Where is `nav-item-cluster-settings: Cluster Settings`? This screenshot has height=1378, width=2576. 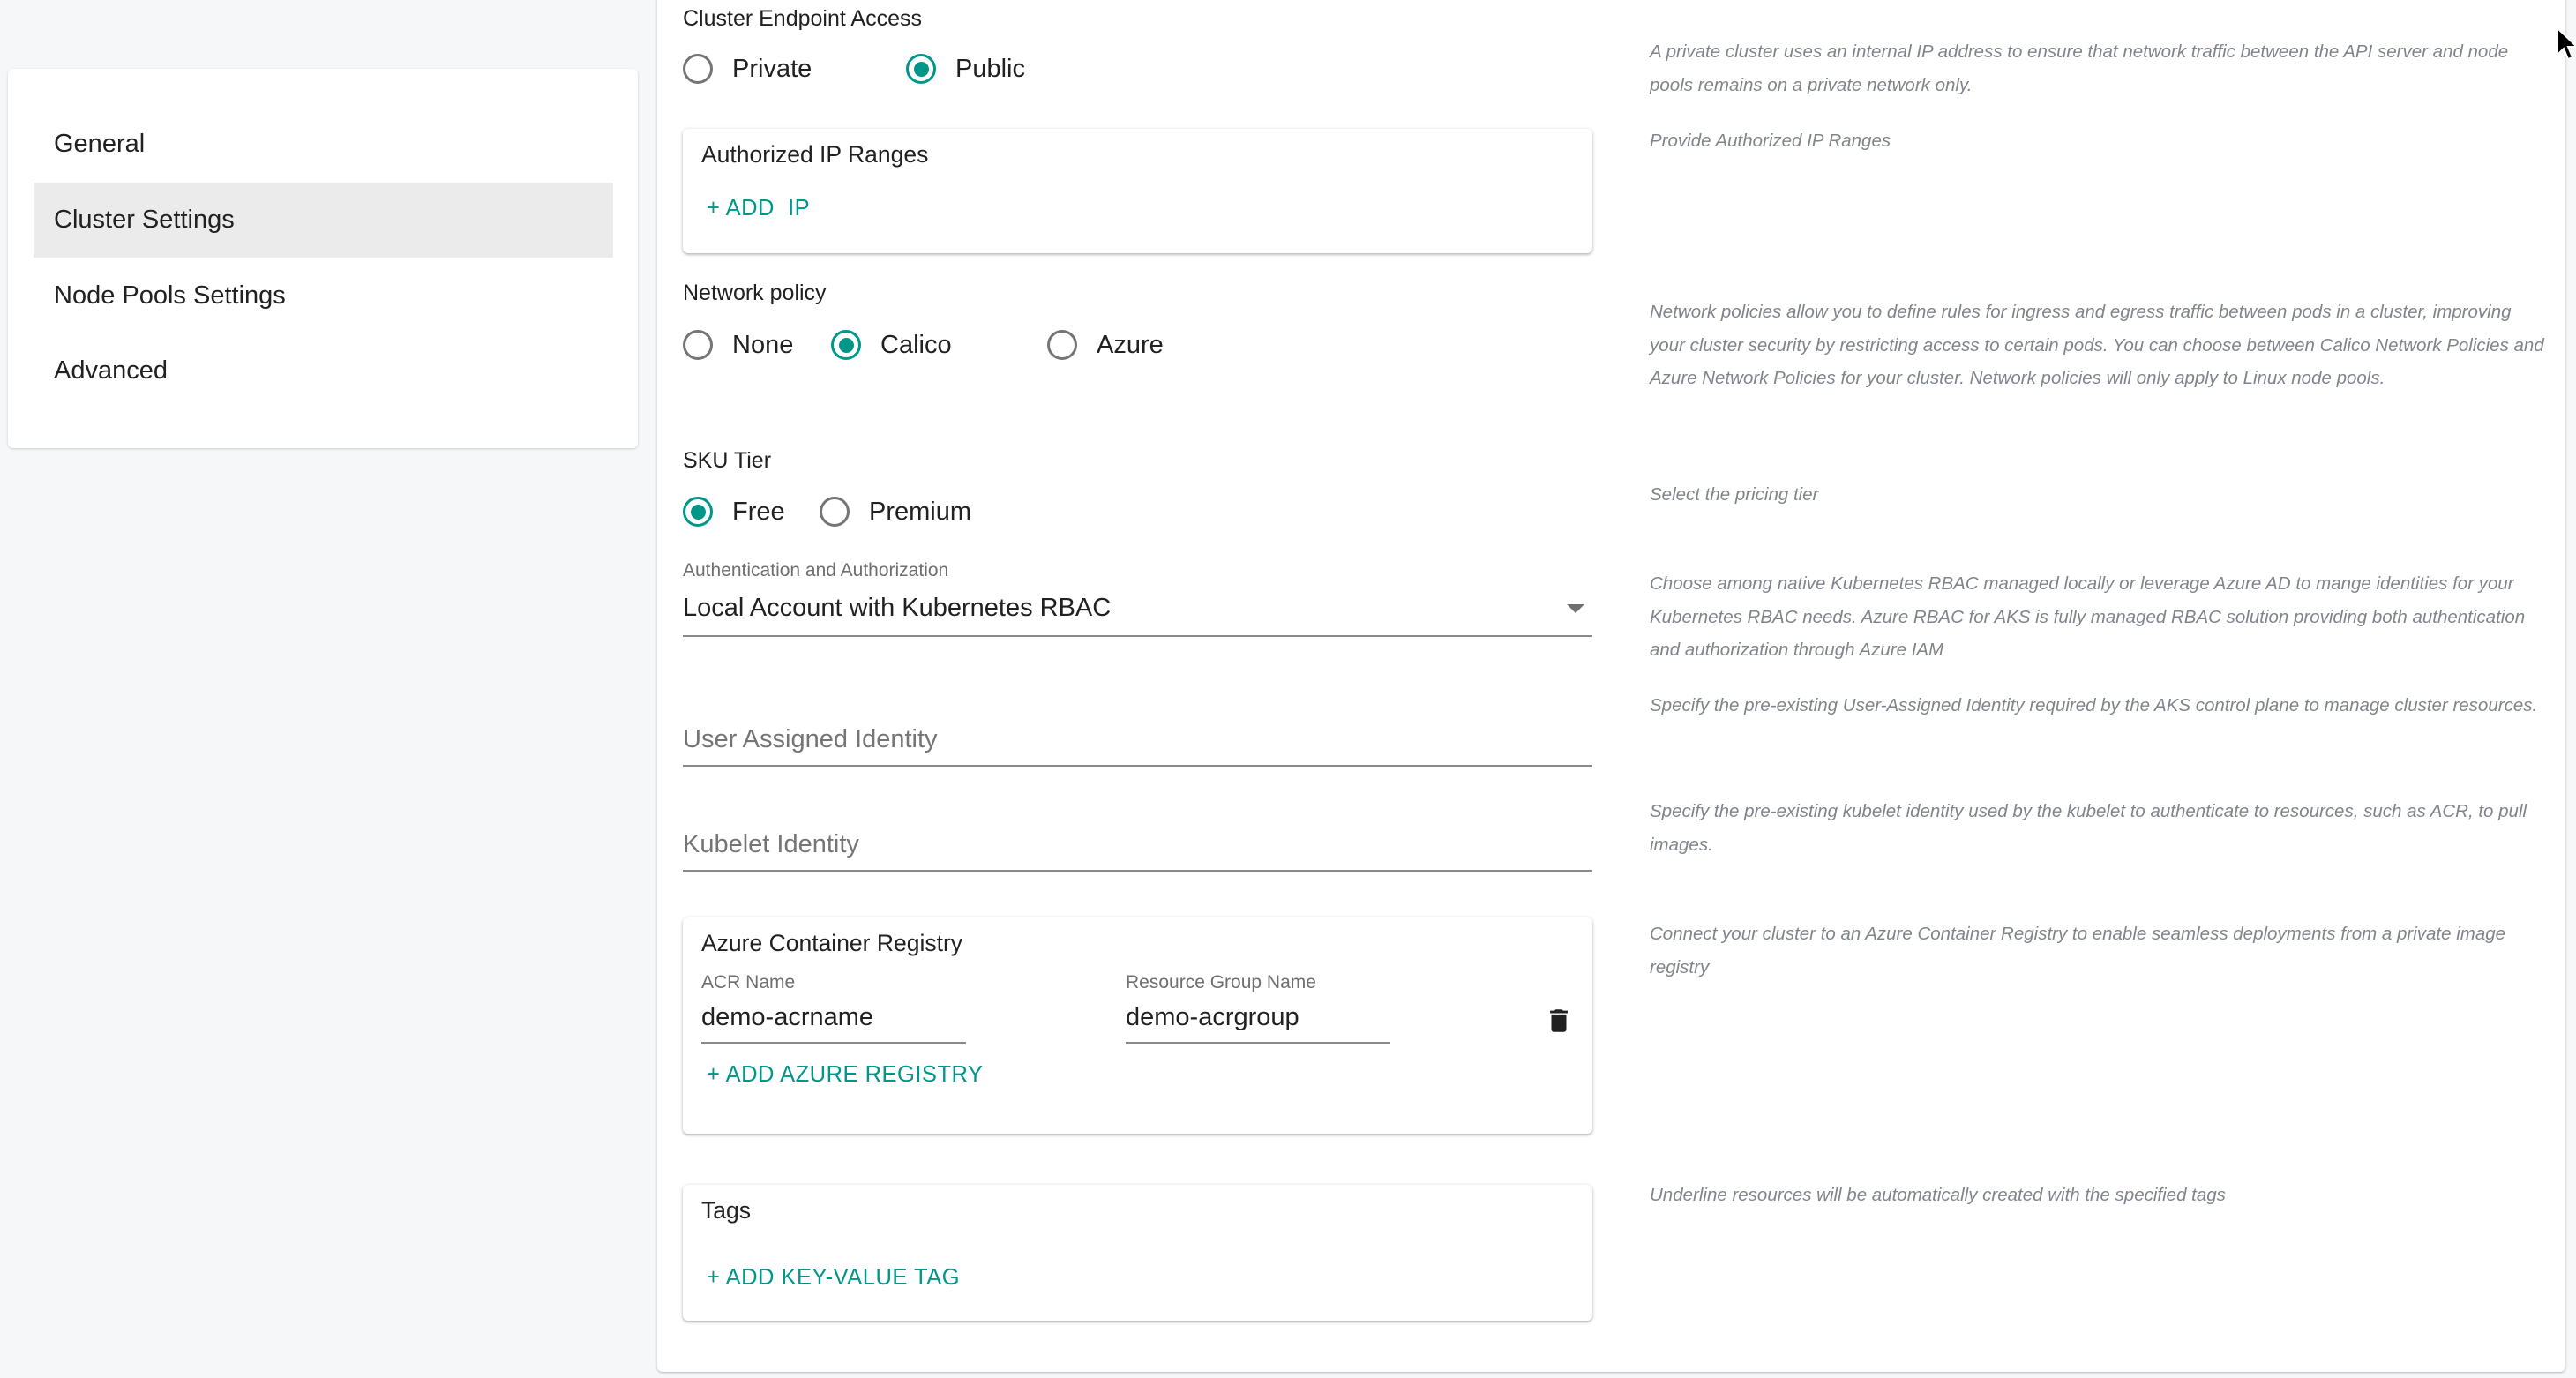
nav-item-cluster-settings: Cluster Settings is located at coordinates (324, 220).